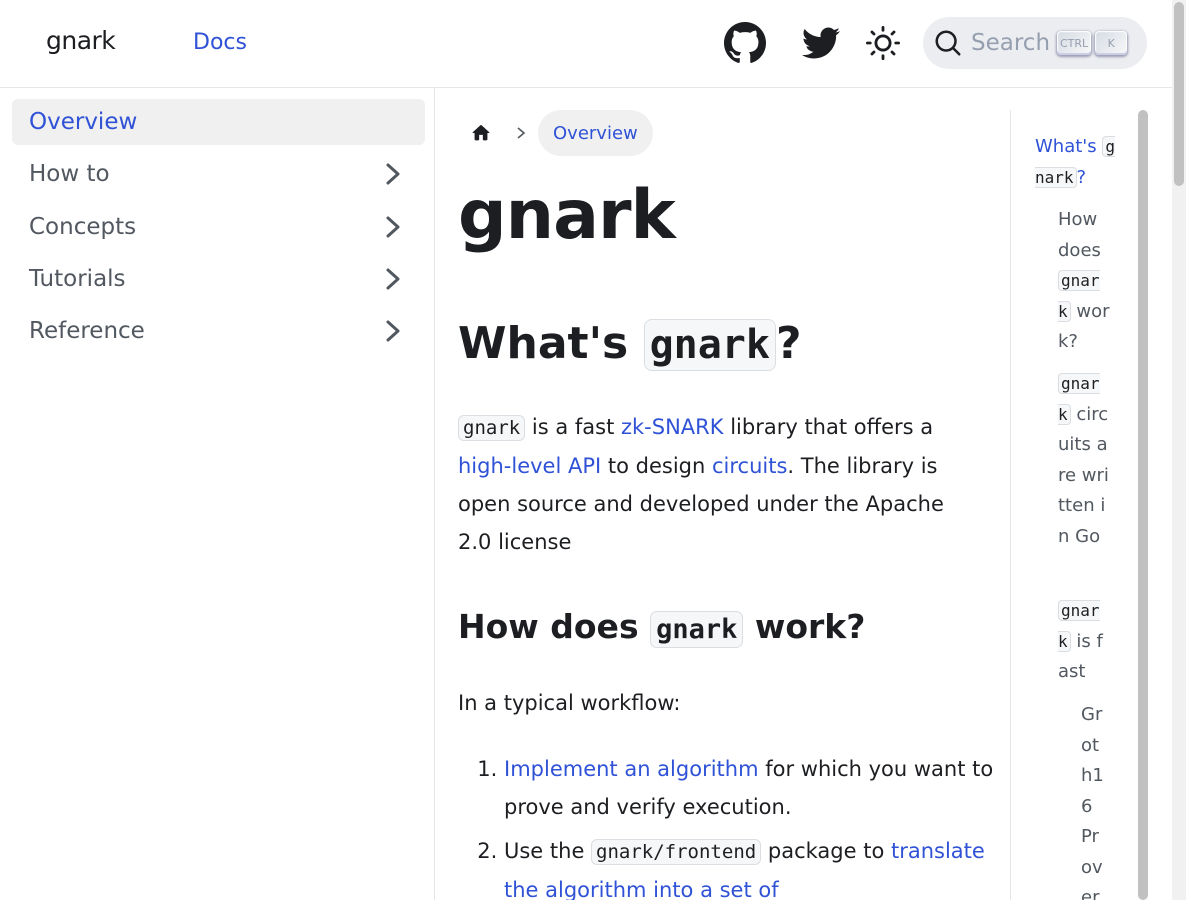  I want to click on toc-text: ?, so click(1081, 177).